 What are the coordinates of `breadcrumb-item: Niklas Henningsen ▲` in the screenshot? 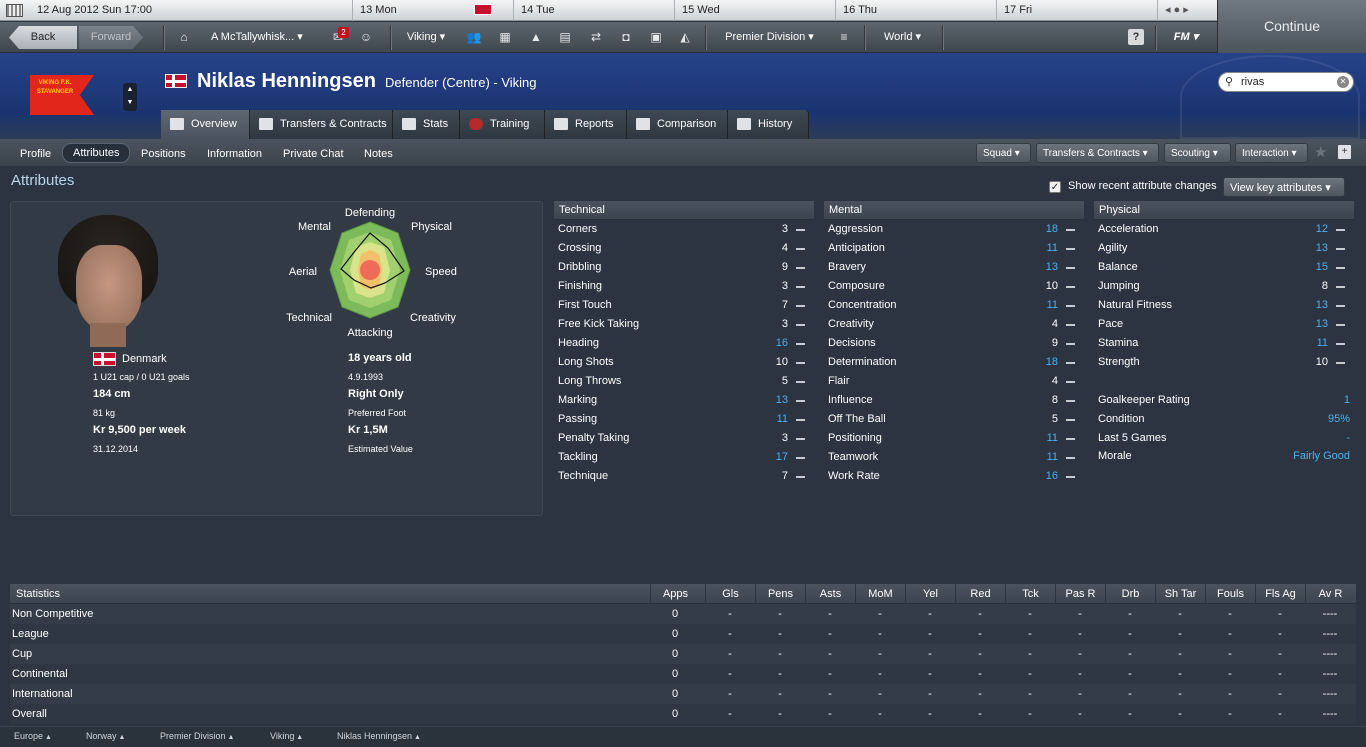 It's located at (379, 737).